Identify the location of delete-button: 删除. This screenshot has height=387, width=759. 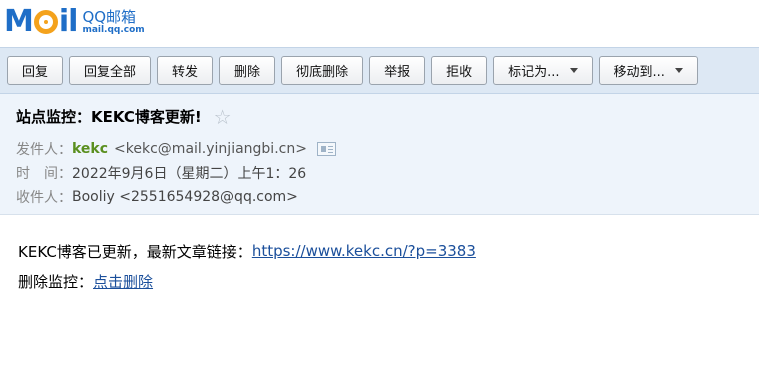
(247, 70).